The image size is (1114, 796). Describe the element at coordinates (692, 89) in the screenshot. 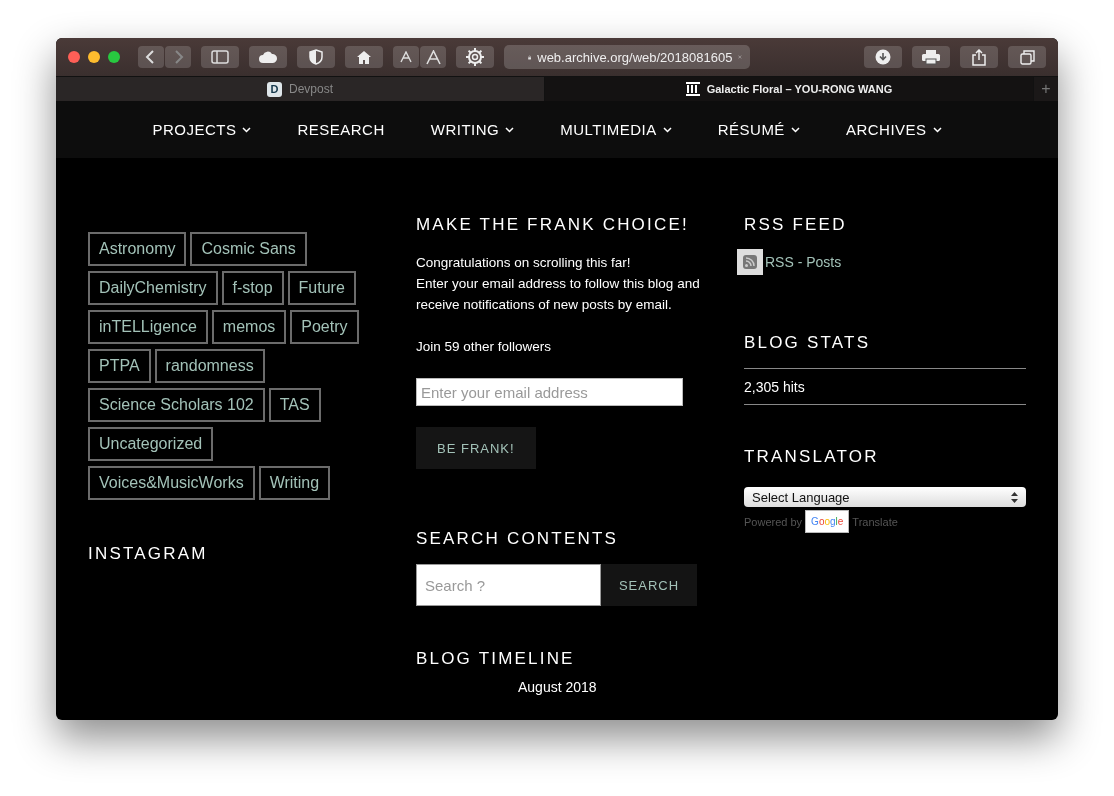

I see `columns-icon` at that location.